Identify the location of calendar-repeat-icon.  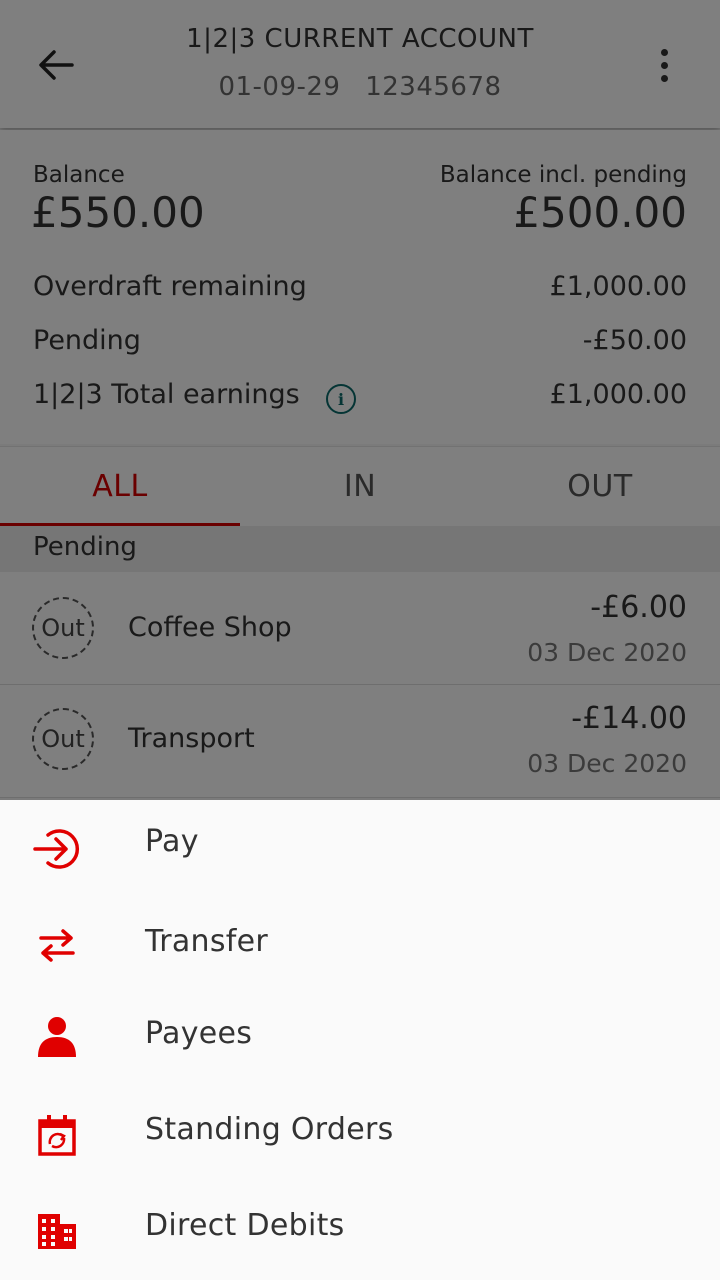
(57, 1135).